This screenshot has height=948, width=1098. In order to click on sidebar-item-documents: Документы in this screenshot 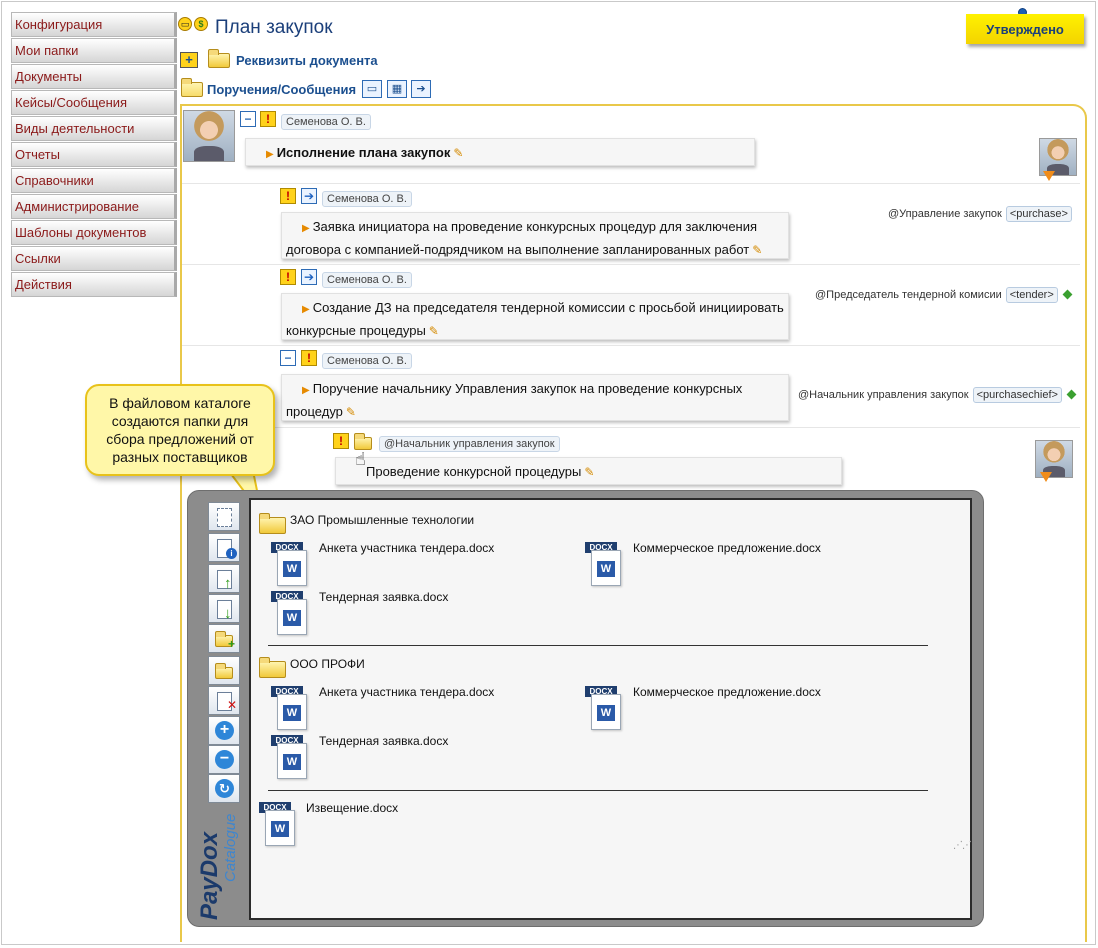, I will do `click(94, 76)`.